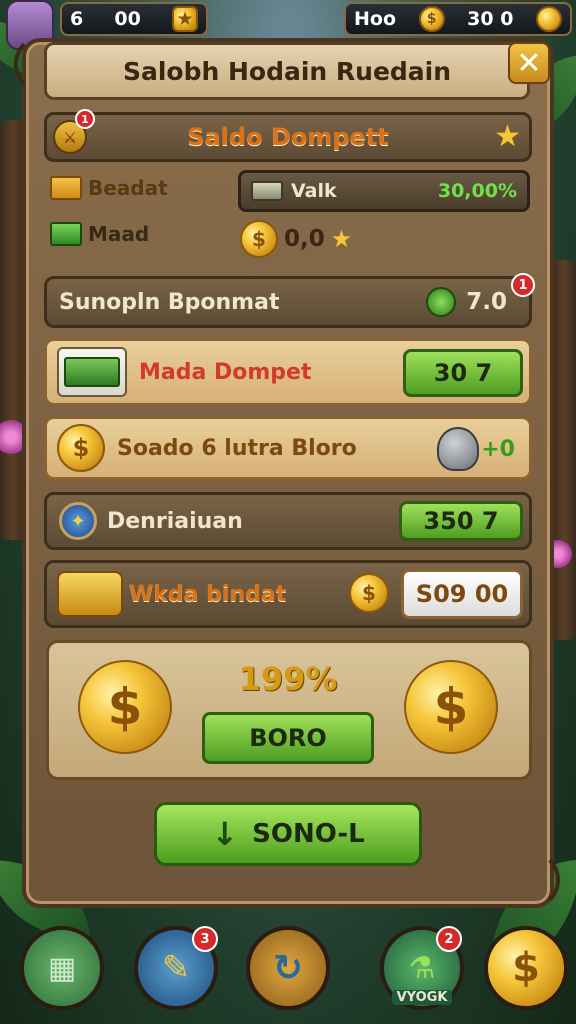 This screenshot has height=1024, width=576. Describe the element at coordinates (185, 19) in the screenshot. I see `gold-coin-icon: ★` at that location.